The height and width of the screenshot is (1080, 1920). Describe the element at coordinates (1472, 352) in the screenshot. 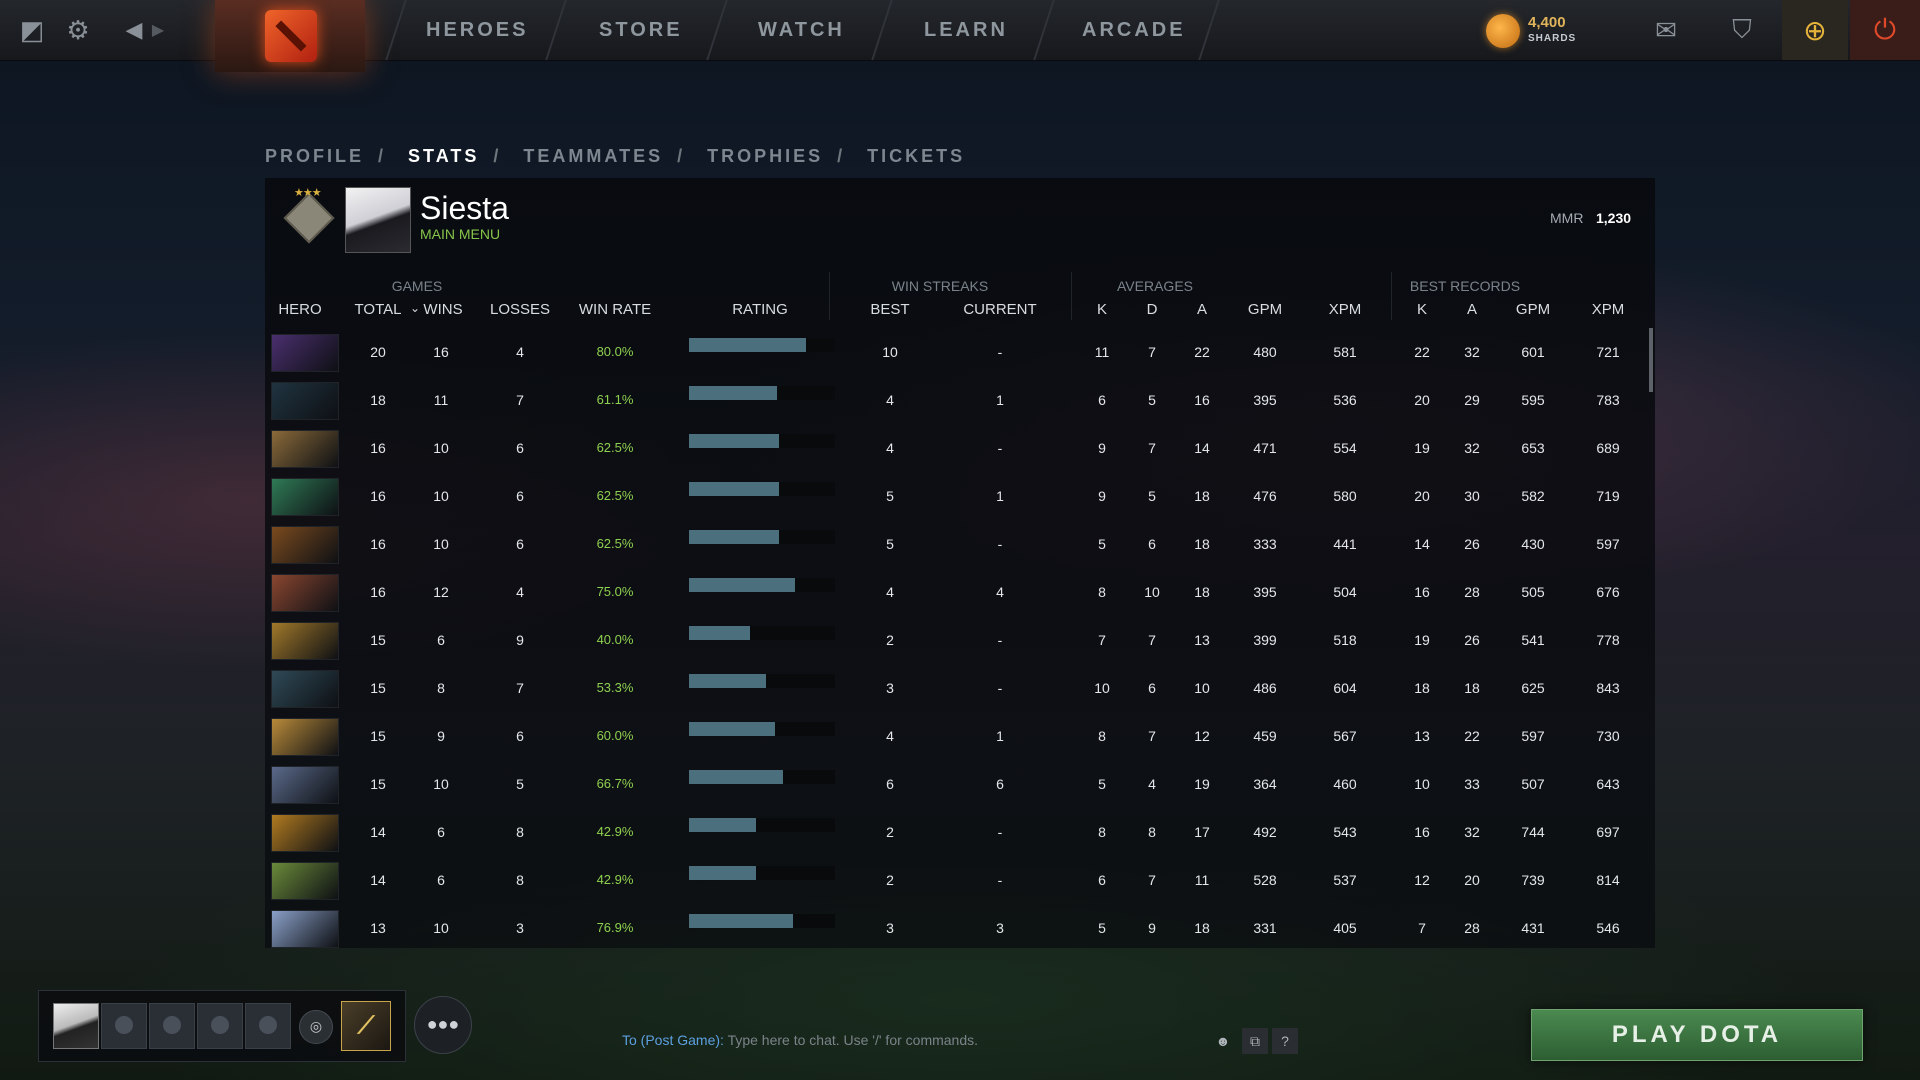

I see `cell-ba: 32` at that location.